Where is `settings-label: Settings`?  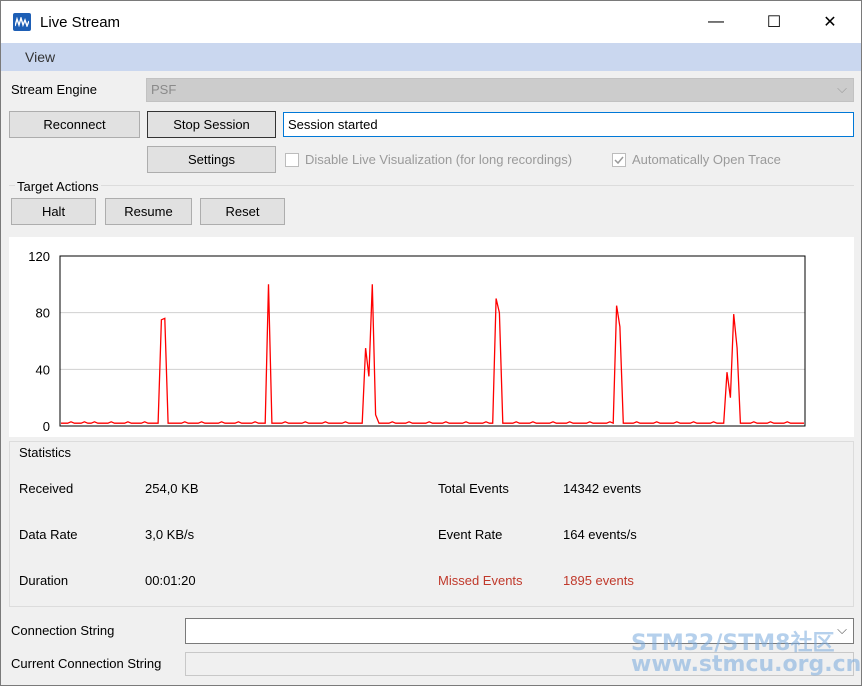 settings-label: Settings is located at coordinates (211, 159).